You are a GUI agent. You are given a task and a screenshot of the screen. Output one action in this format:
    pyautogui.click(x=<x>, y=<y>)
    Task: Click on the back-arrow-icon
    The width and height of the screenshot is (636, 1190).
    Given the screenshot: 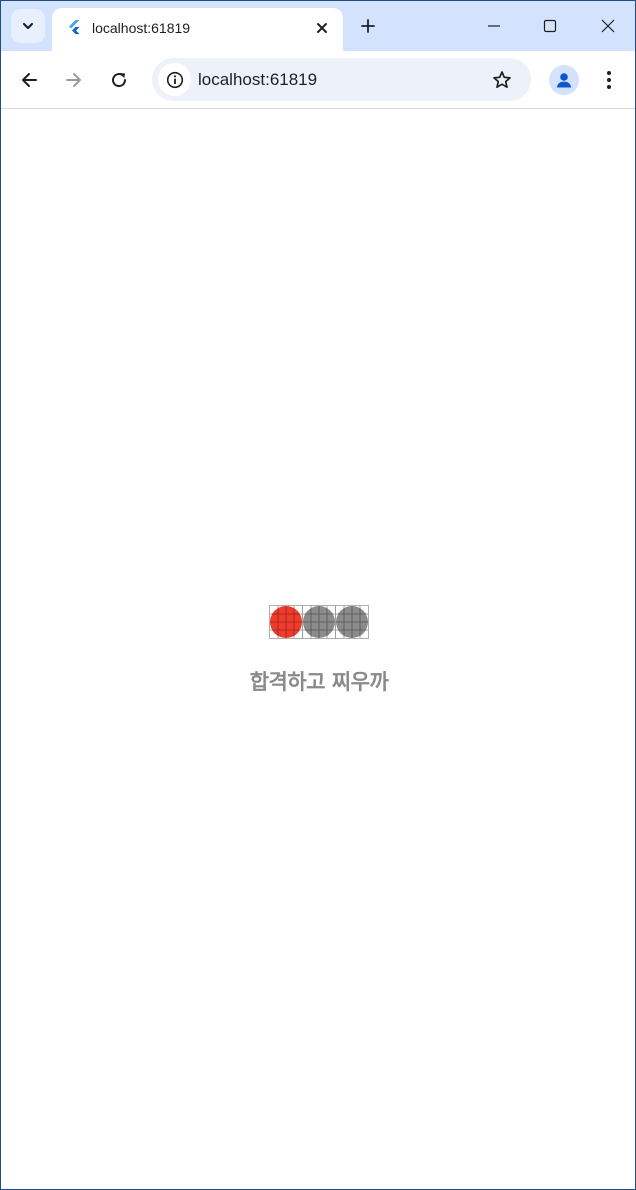 What is the action you would take?
    pyautogui.click(x=29, y=80)
    